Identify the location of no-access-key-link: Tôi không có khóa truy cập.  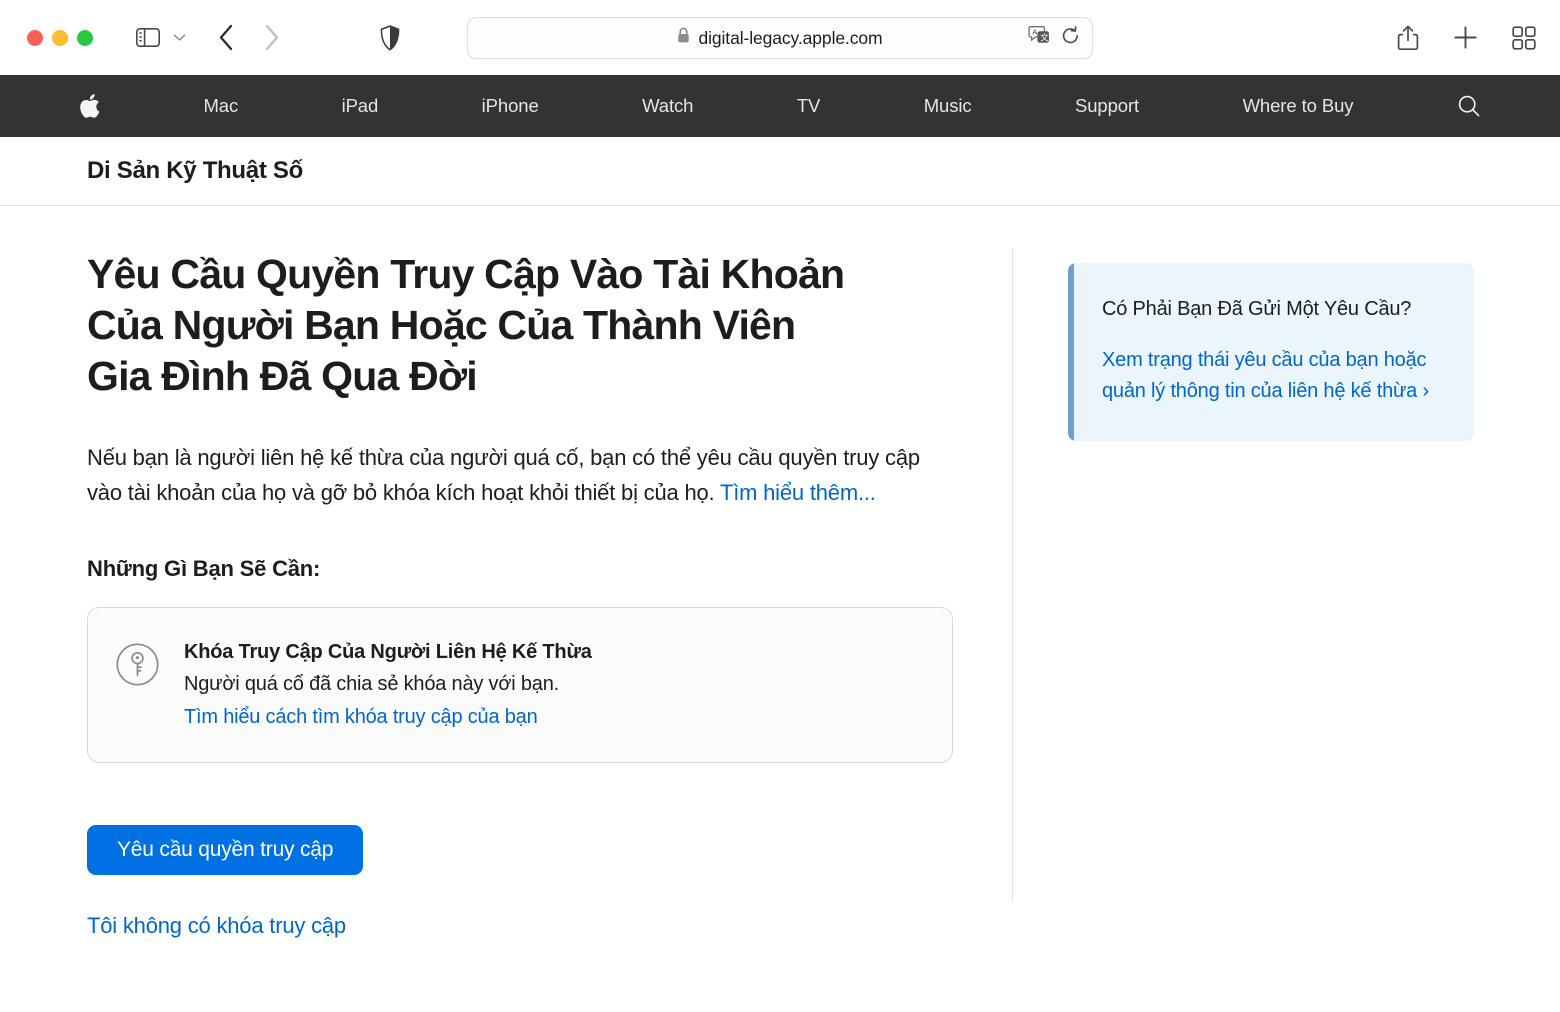
(527, 926).